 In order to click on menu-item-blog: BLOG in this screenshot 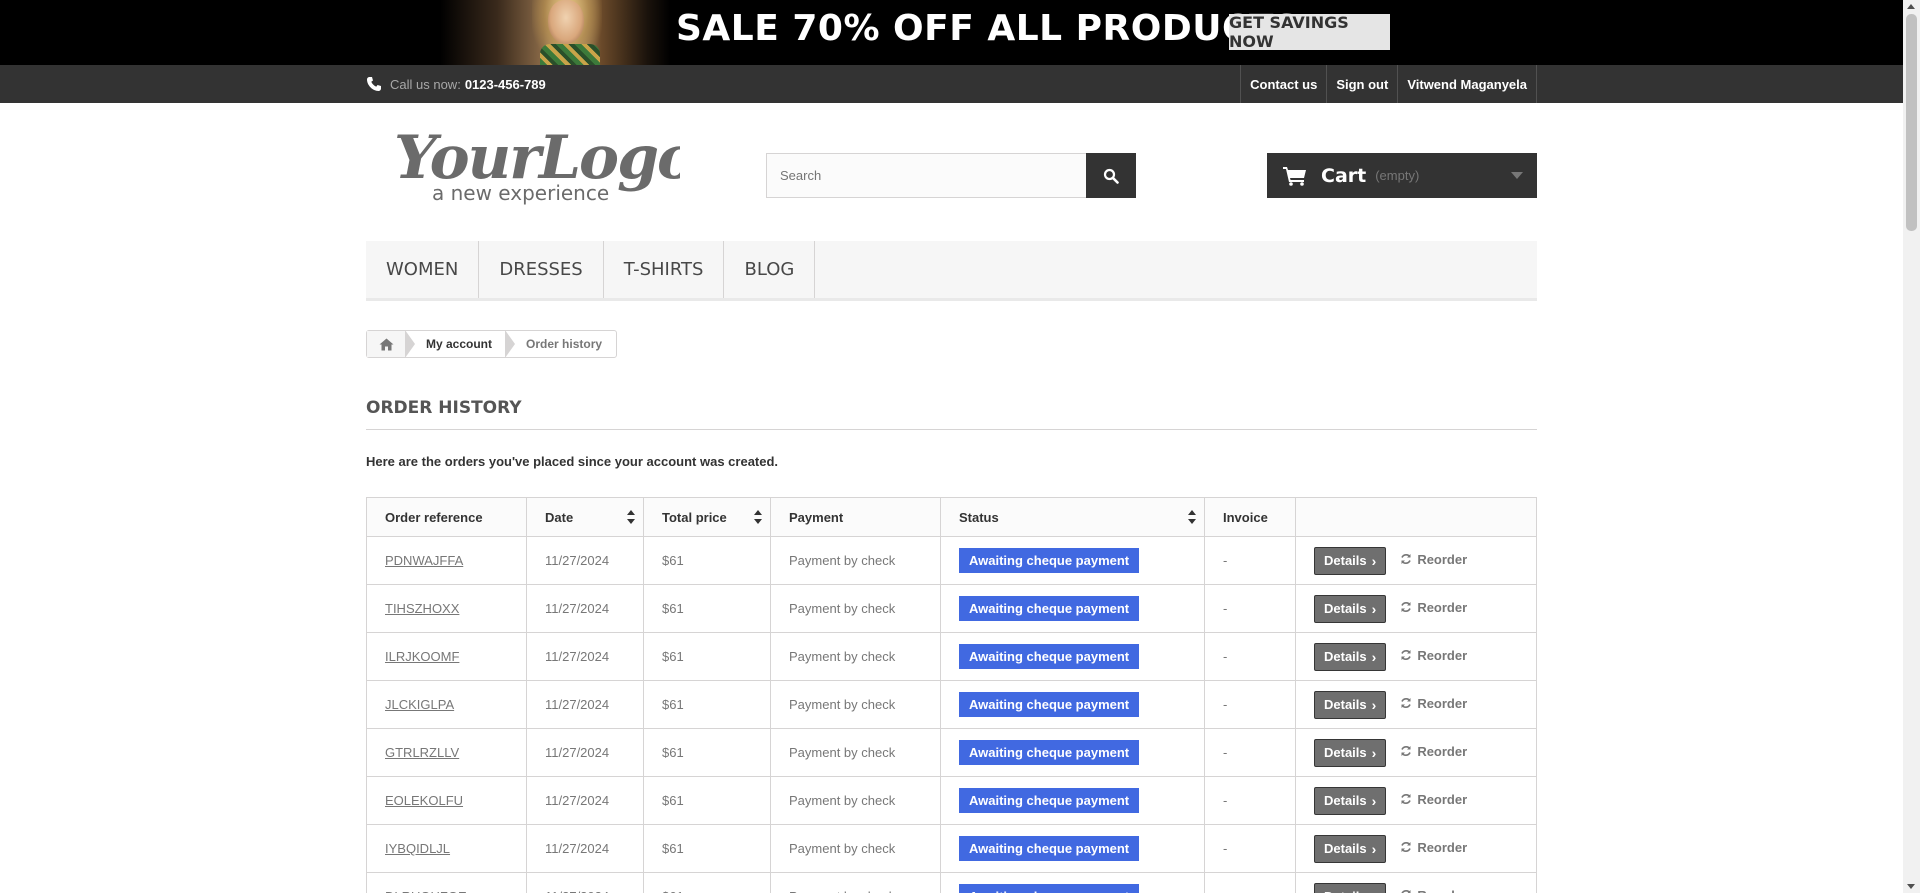, I will do `click(770, 269)`.